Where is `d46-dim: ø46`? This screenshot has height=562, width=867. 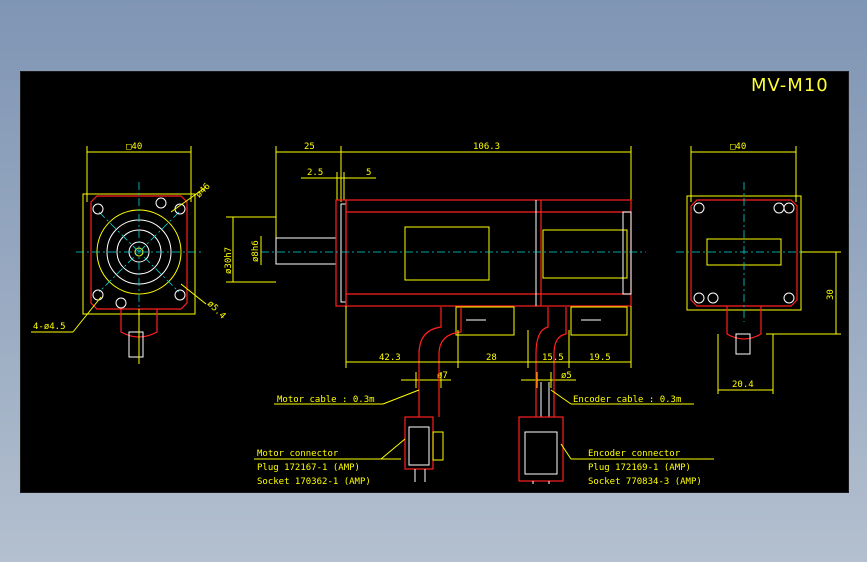 d46-dim: ø46 is located at coordinates (203, 191).